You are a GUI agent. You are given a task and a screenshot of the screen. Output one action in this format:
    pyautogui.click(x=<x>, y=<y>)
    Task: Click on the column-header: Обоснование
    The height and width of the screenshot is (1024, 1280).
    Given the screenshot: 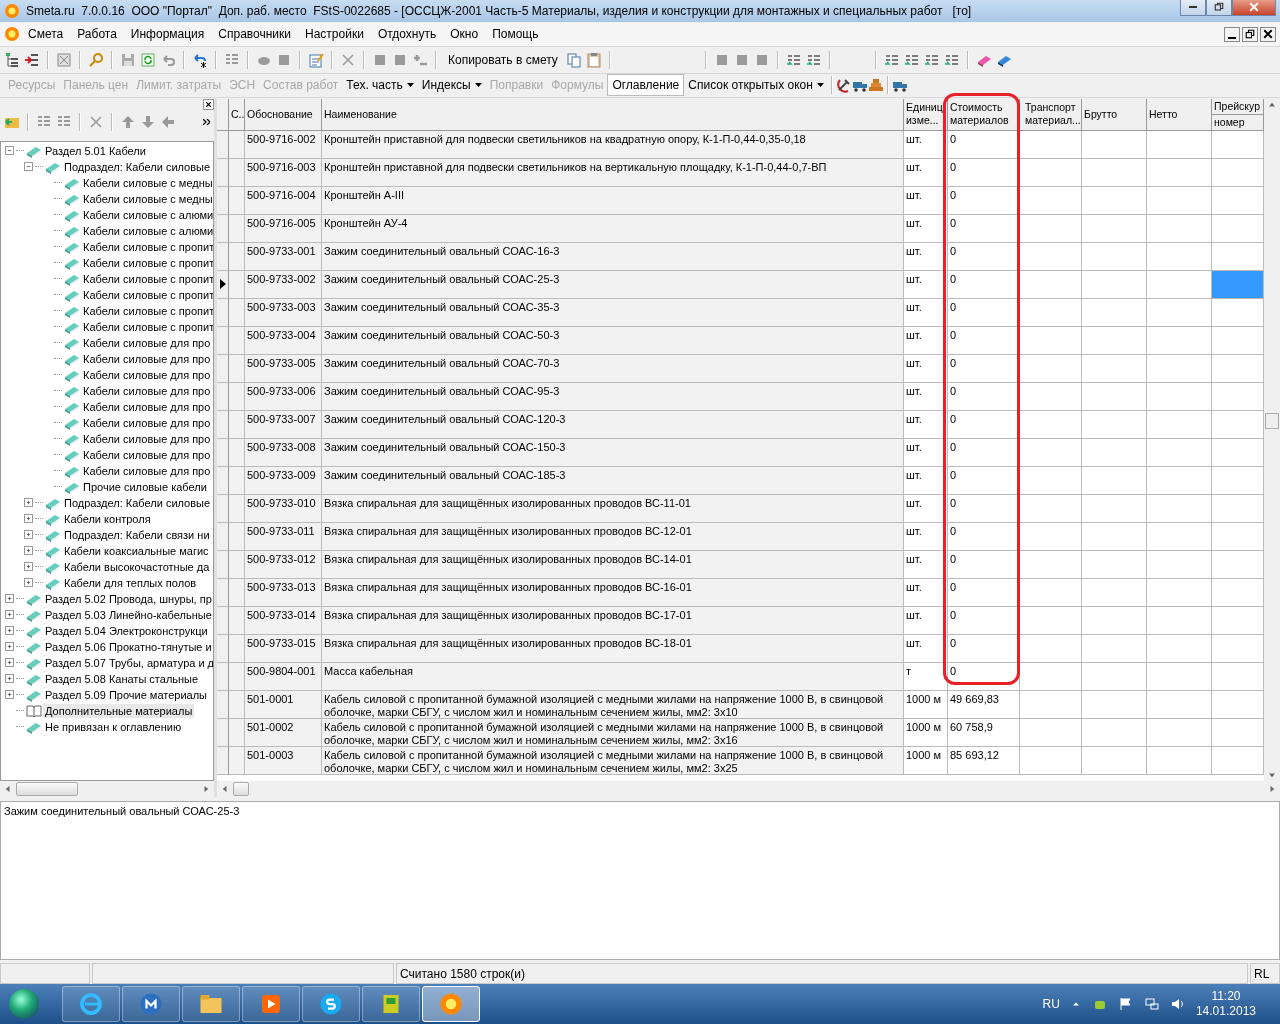 What is the action you would take?
    pyautogui.click(x=283, y=114)
    